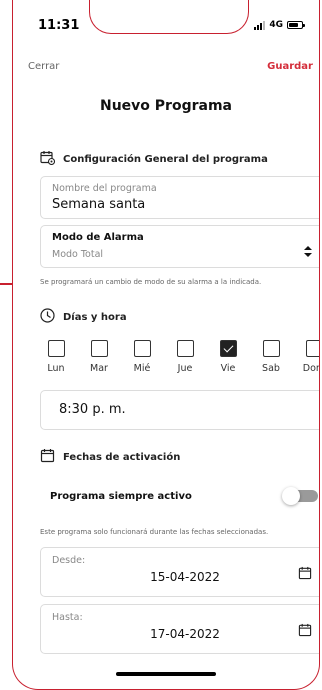 The image size is (322, 690). What do you see at coordinates (169, 17) in the screenshot?
I see `notch` at bounding box center [169, 17].